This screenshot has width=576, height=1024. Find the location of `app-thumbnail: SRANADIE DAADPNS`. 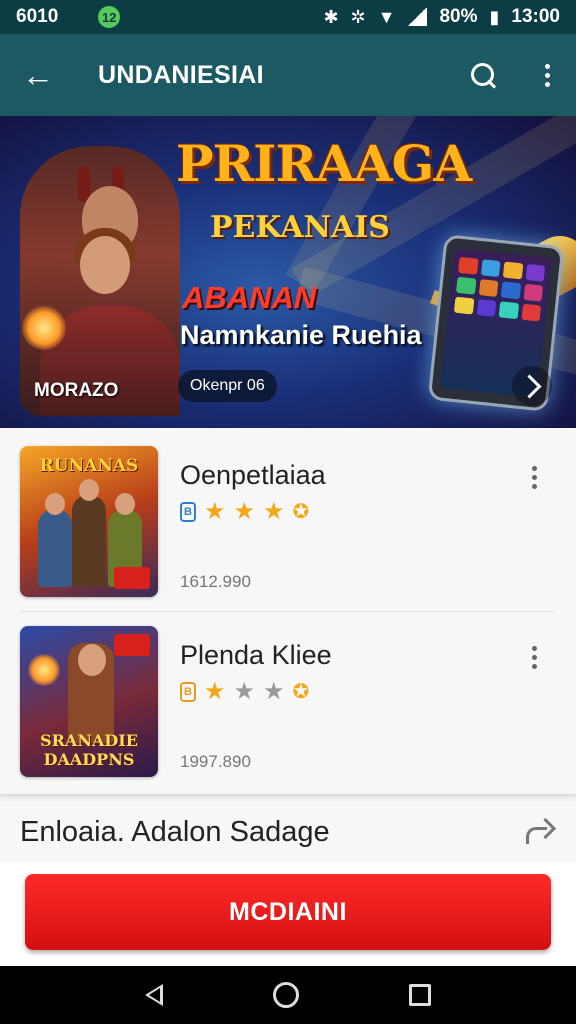

app-thumbnail: SRANADIE DAADPNS is located at coordinates (89, 701).